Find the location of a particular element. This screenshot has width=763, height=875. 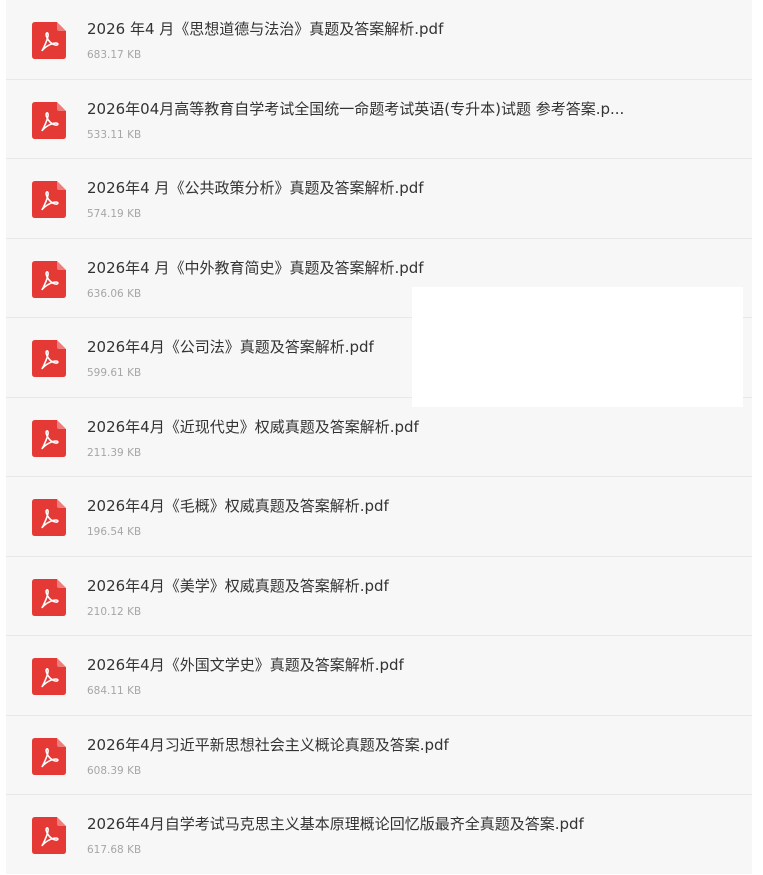

file-size: 608.39 KB is located at coordinates (114, 770).